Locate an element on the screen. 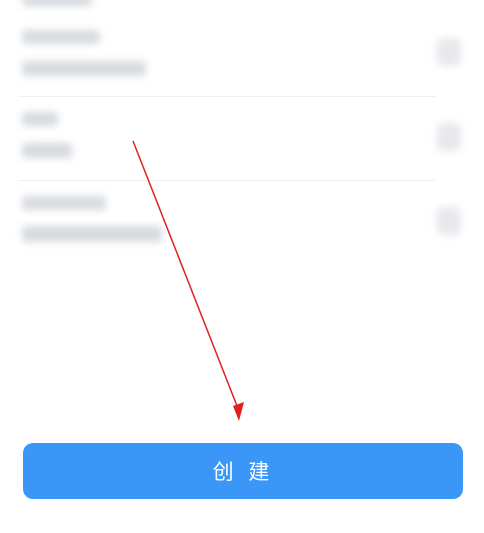 This screenshot has width=484, height=533. arrow-shaft is located at coordinates (186, 276).